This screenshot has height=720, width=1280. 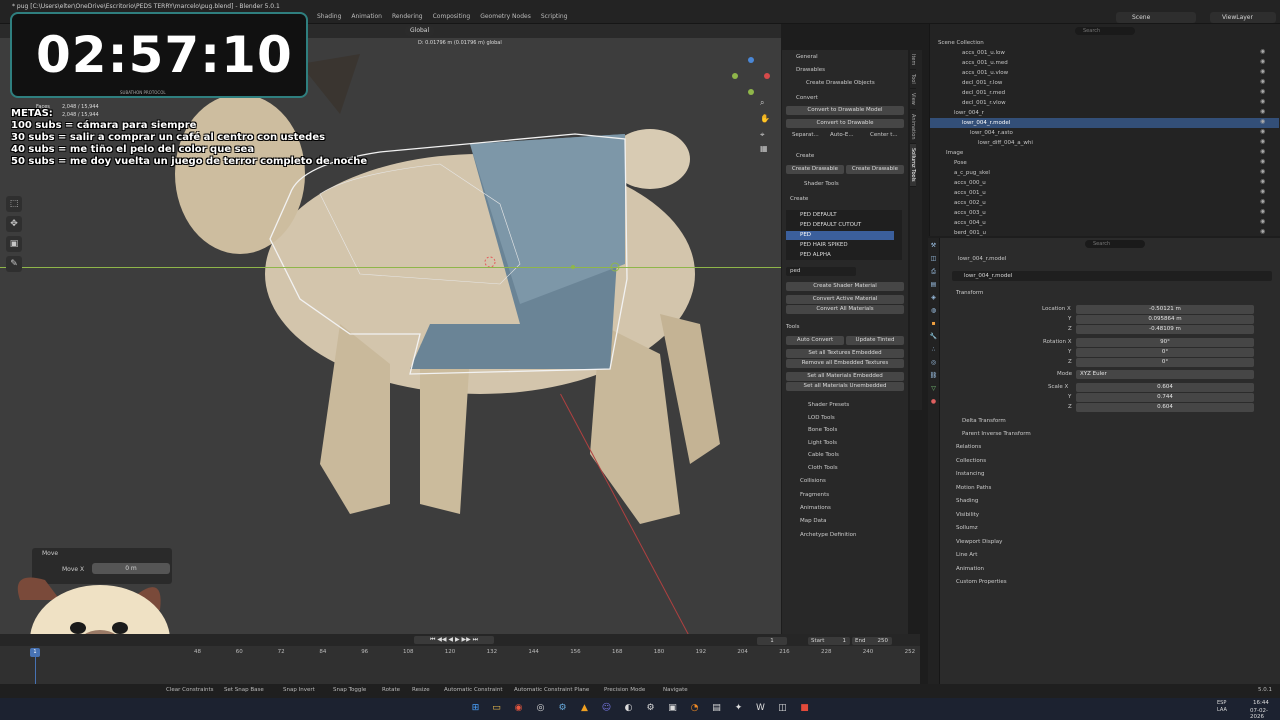 I want to click on terminal-icon: ▣, so click(x=672, y=708).